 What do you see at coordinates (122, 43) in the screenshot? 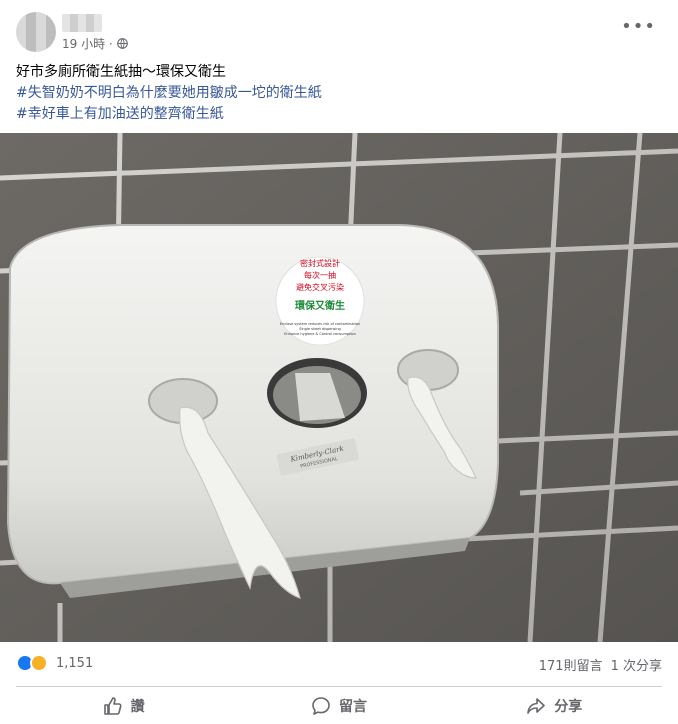
I see `globe-icon` at bounding box center [122, 43].